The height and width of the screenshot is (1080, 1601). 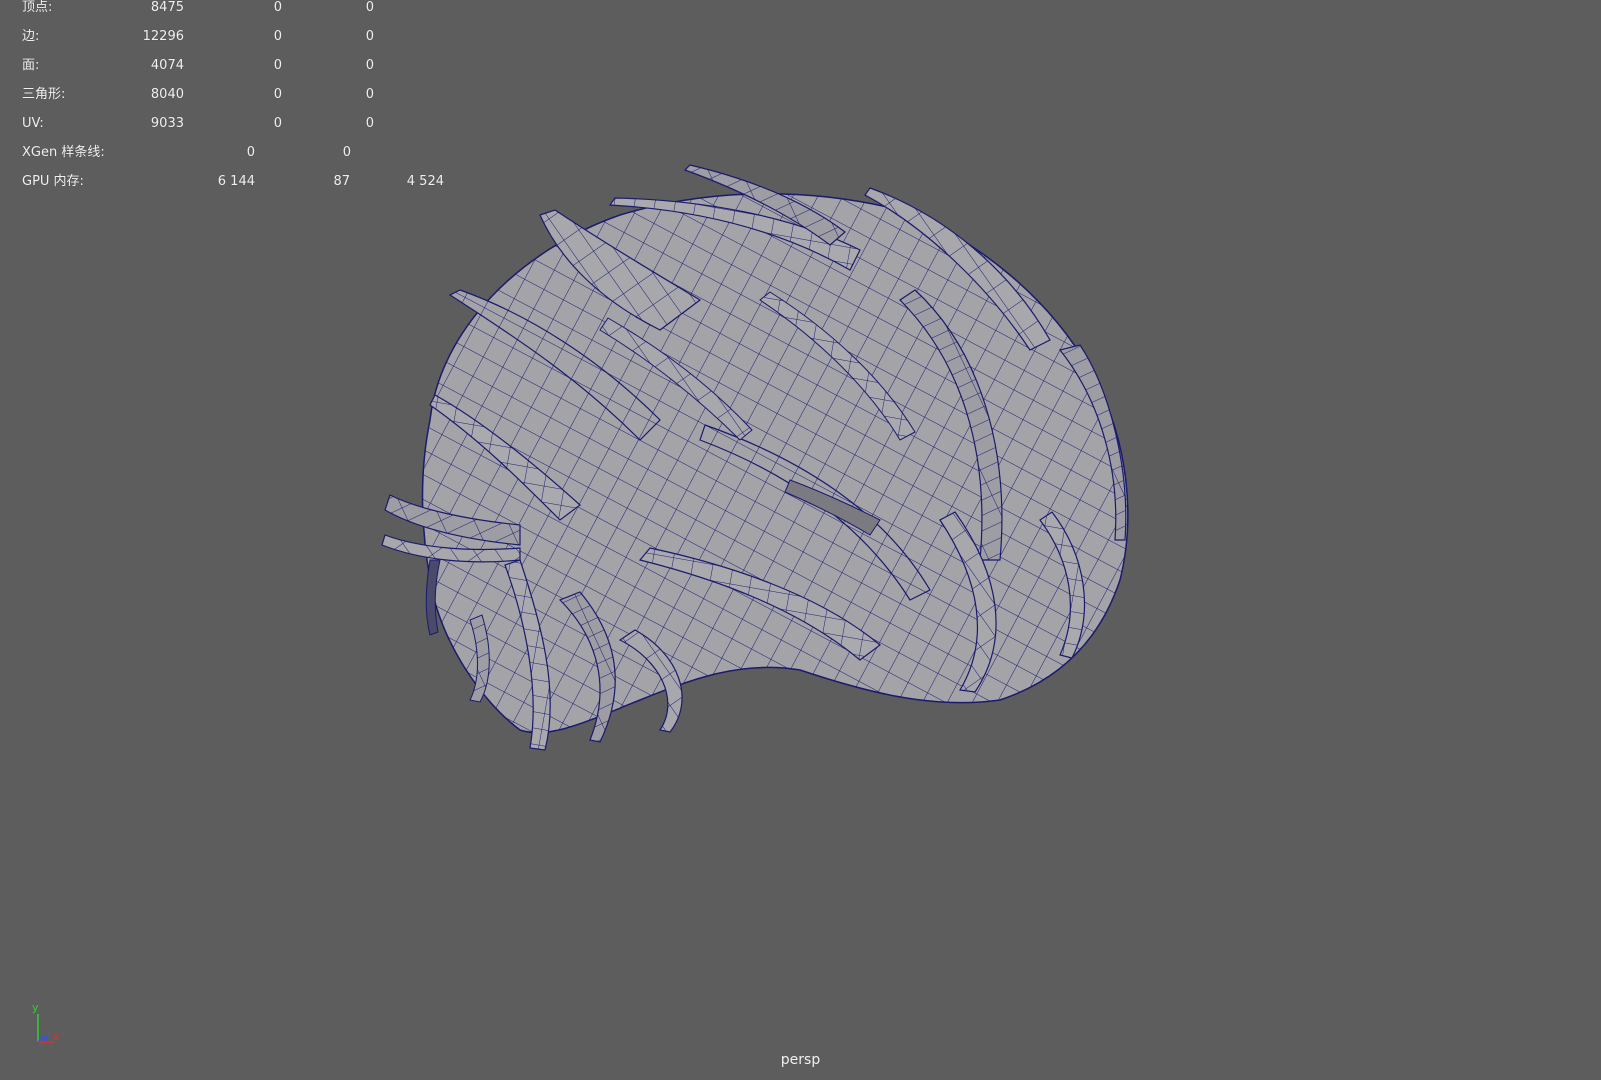 What do you see at coordinates (240, 37) in the screenshot?
I see `hud-row-edges: 边: 12296 0 0` at bounding box center [240, 37].